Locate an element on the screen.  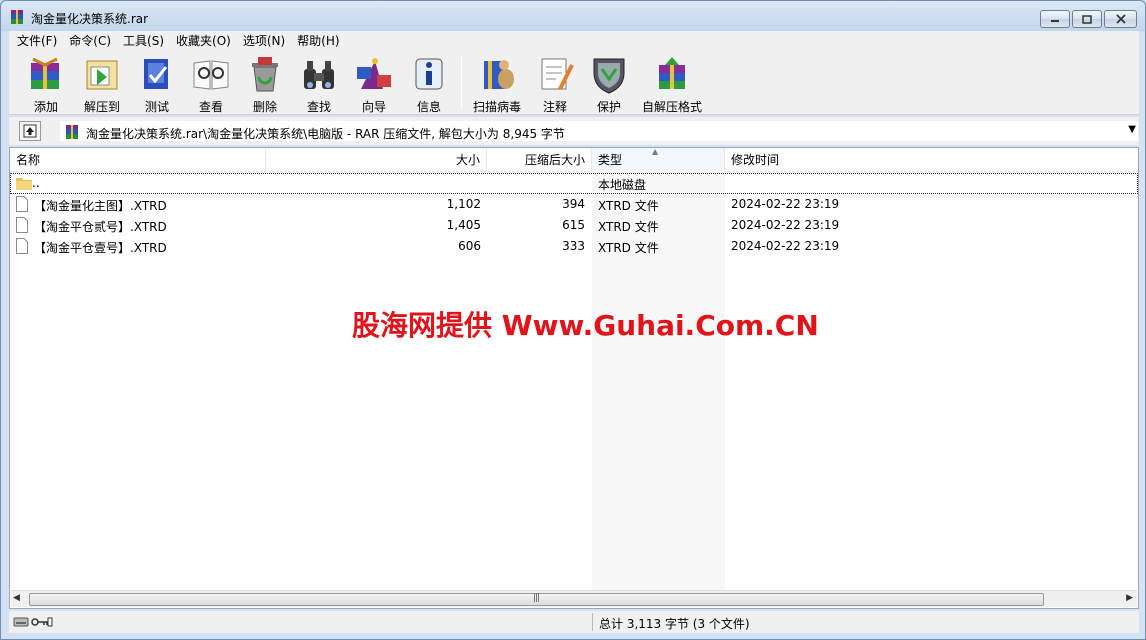
drive-key-icon is located at coordinates (33, 622).